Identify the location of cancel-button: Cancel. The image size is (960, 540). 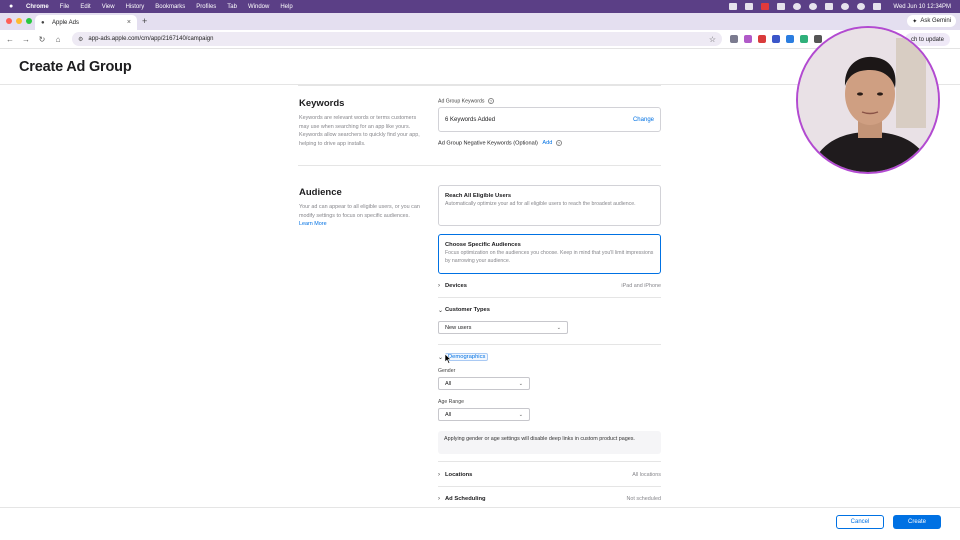
(860, 522).